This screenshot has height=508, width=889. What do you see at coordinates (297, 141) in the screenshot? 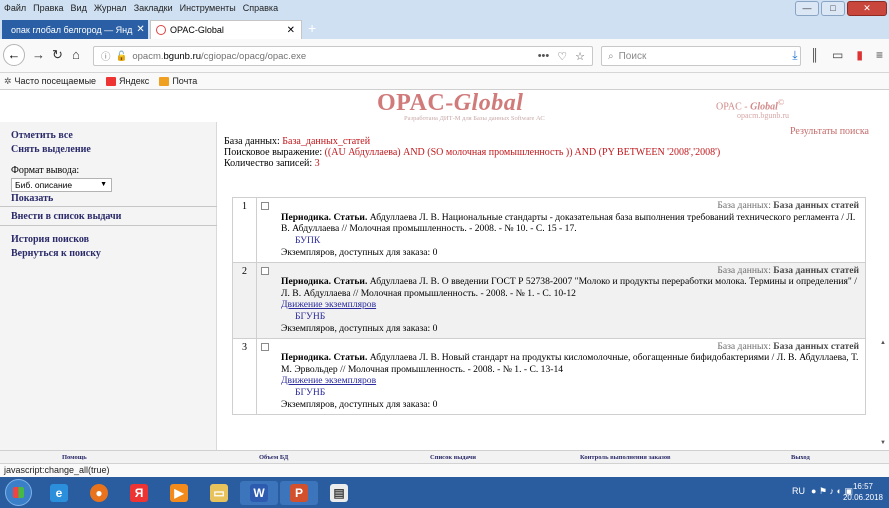
I see `database-line: База данных: База_данных_статей` at bounding box center [297, 141].